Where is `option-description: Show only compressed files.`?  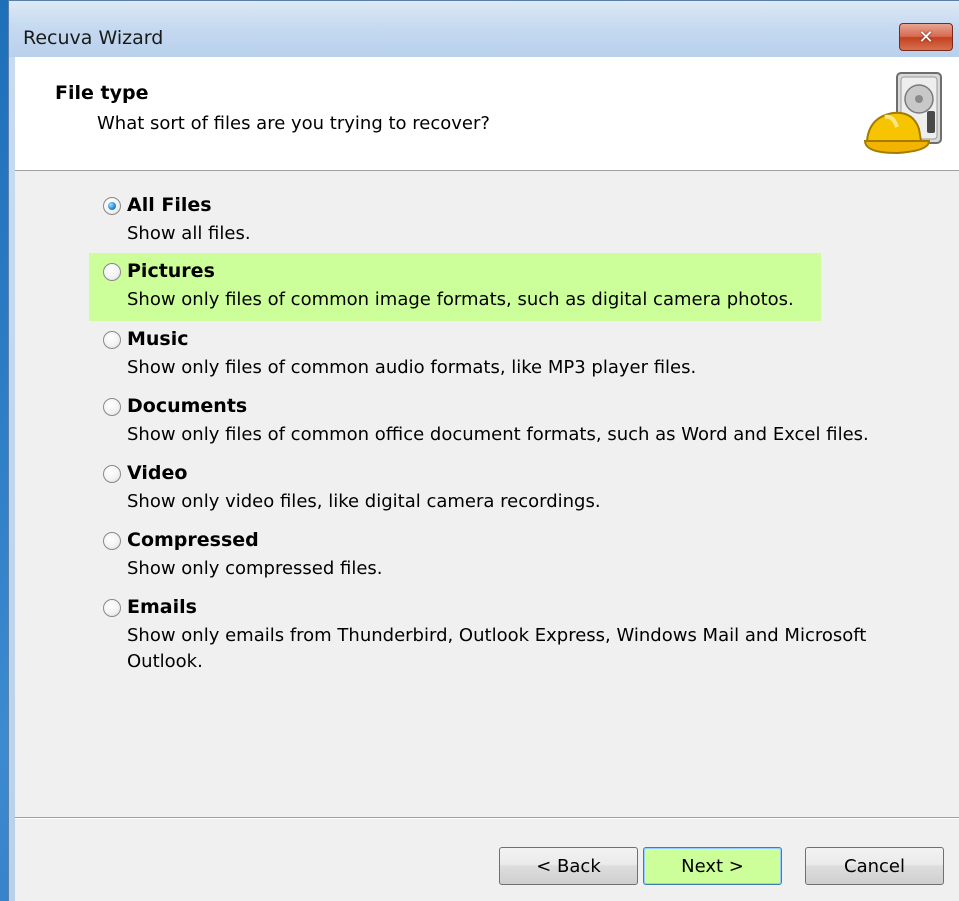 option-description: Show only compressed files. is located at coordinates (255, 568).